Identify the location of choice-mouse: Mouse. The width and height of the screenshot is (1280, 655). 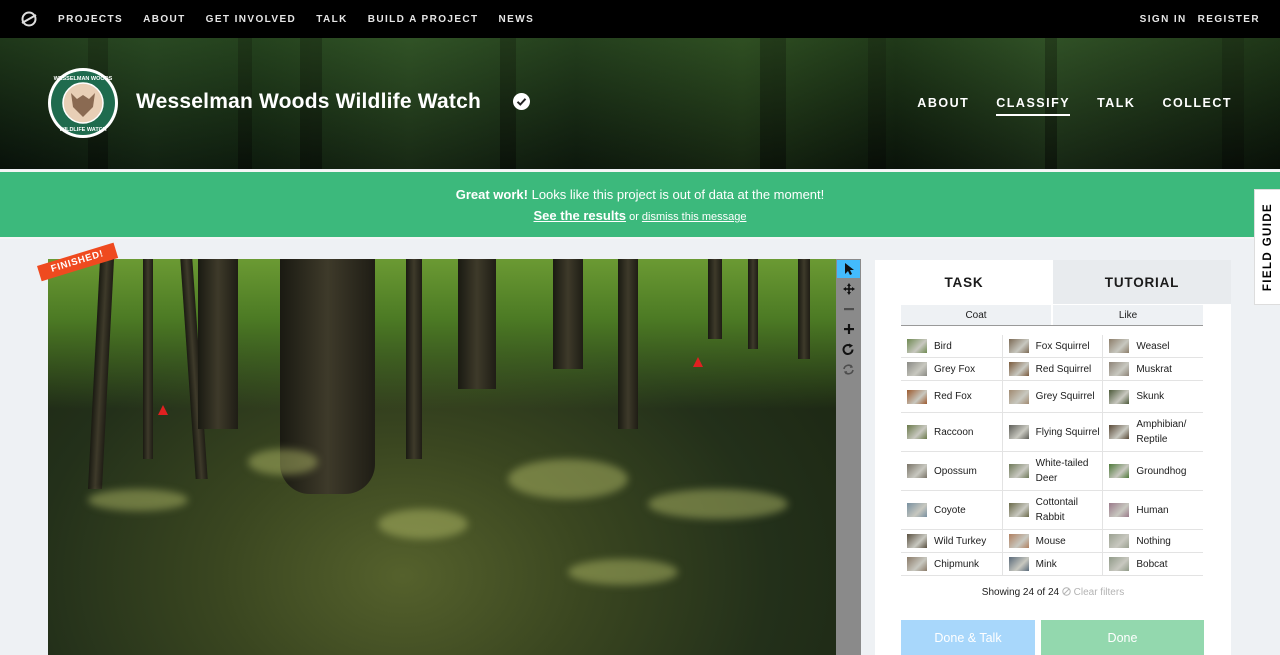
(1052, 541).